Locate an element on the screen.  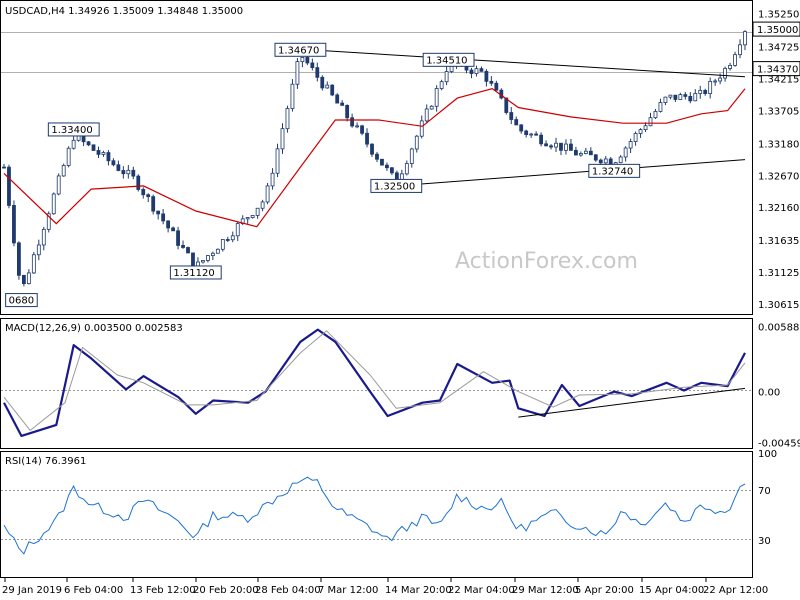
trendlines-group is located at coordinates (527, 118).